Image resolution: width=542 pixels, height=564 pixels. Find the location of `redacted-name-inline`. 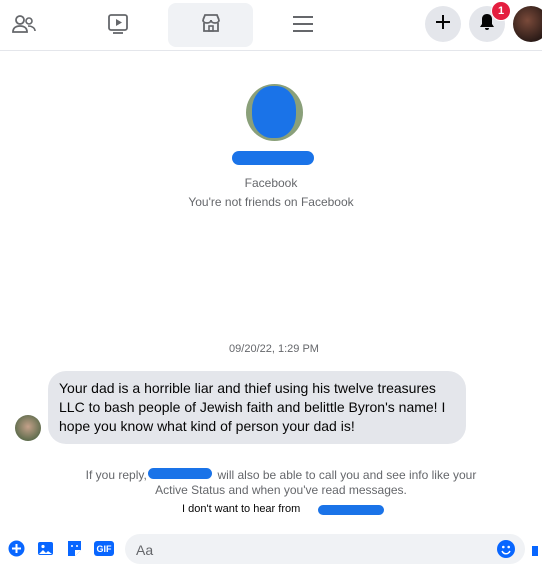

redacted-name-inline is located at coordinates (180, 473).